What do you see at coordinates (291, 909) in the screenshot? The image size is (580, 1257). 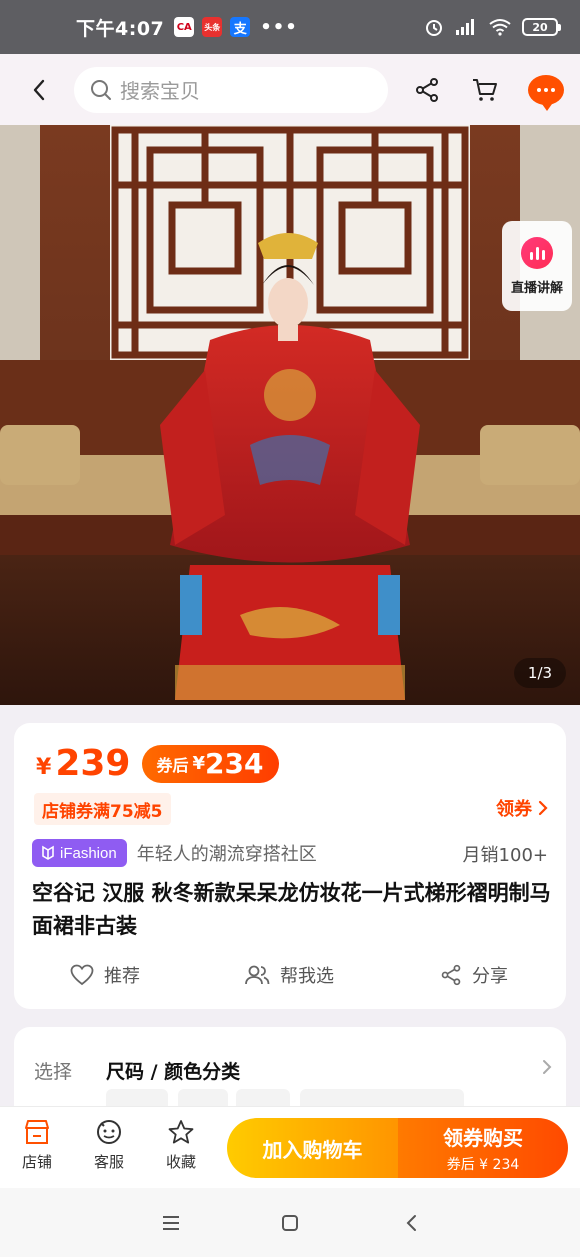 I see `product-title: 空谷记 汉服 秋冬新款呆呆龙仿妆花一片式梯形褶明制马面裙非古装` at bounding box center [291, 909].